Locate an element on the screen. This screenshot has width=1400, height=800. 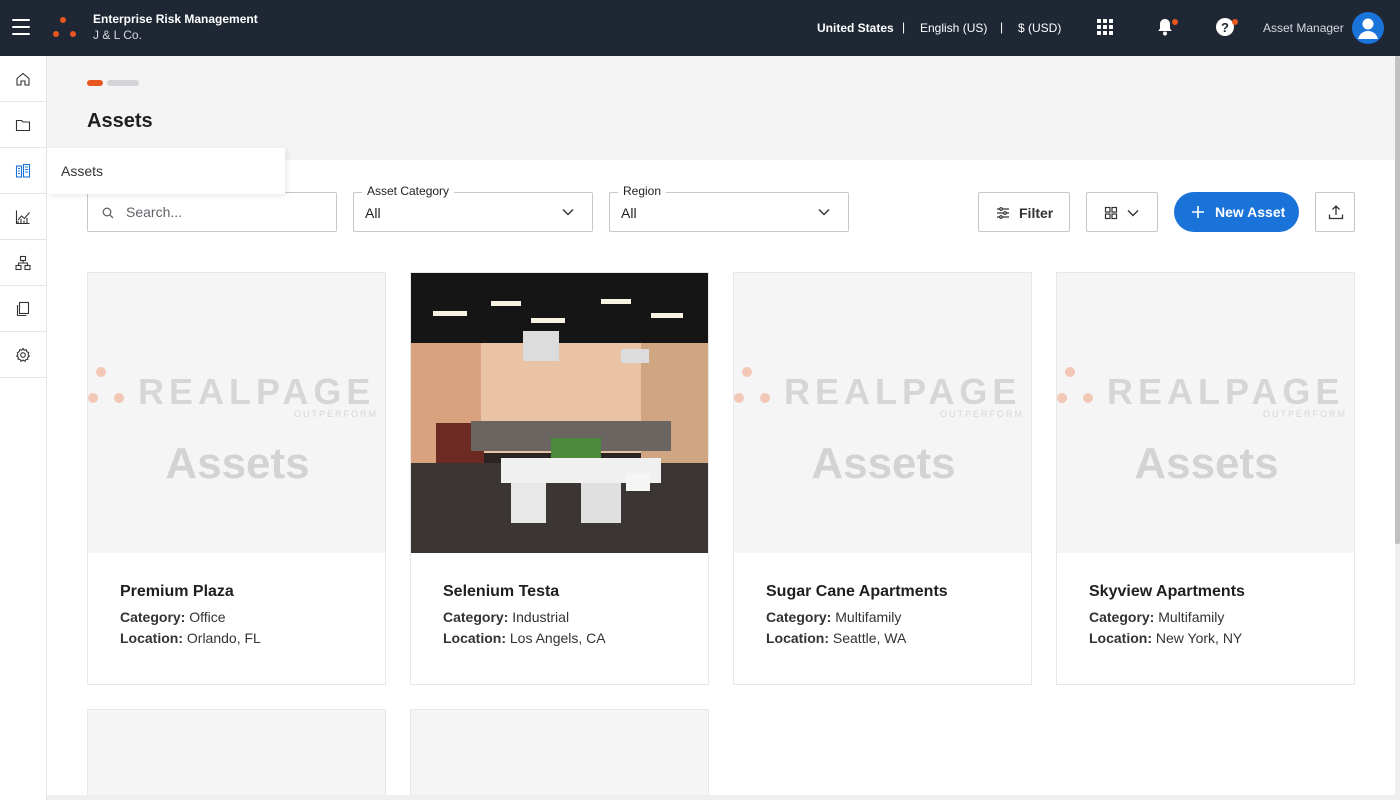
region-label: Region is located at coordinates (642, 191).